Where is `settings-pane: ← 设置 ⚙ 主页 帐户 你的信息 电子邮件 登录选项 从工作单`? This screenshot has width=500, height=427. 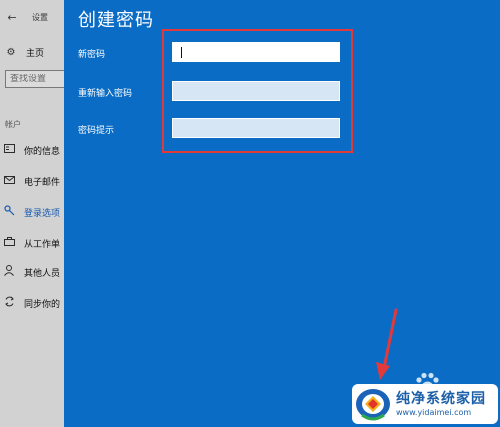 settings-pane: ← 设置 ⚙ 主页 帐户 你的信息 电子邮件 登录选项 从工作单 is located at coordinates (32, 213).